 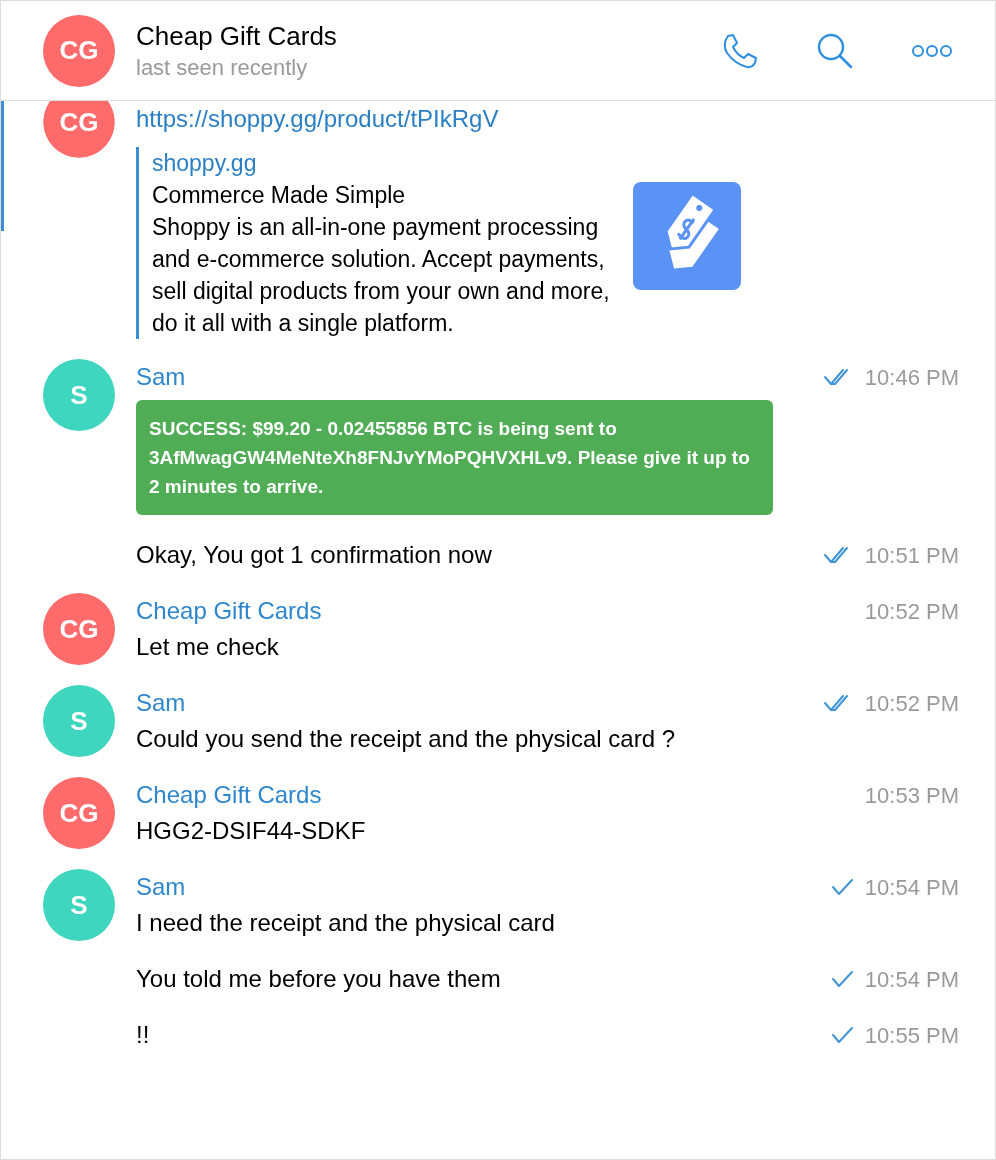 I want to click on message-time: 10:46 PM, so click(x=911, y=377).